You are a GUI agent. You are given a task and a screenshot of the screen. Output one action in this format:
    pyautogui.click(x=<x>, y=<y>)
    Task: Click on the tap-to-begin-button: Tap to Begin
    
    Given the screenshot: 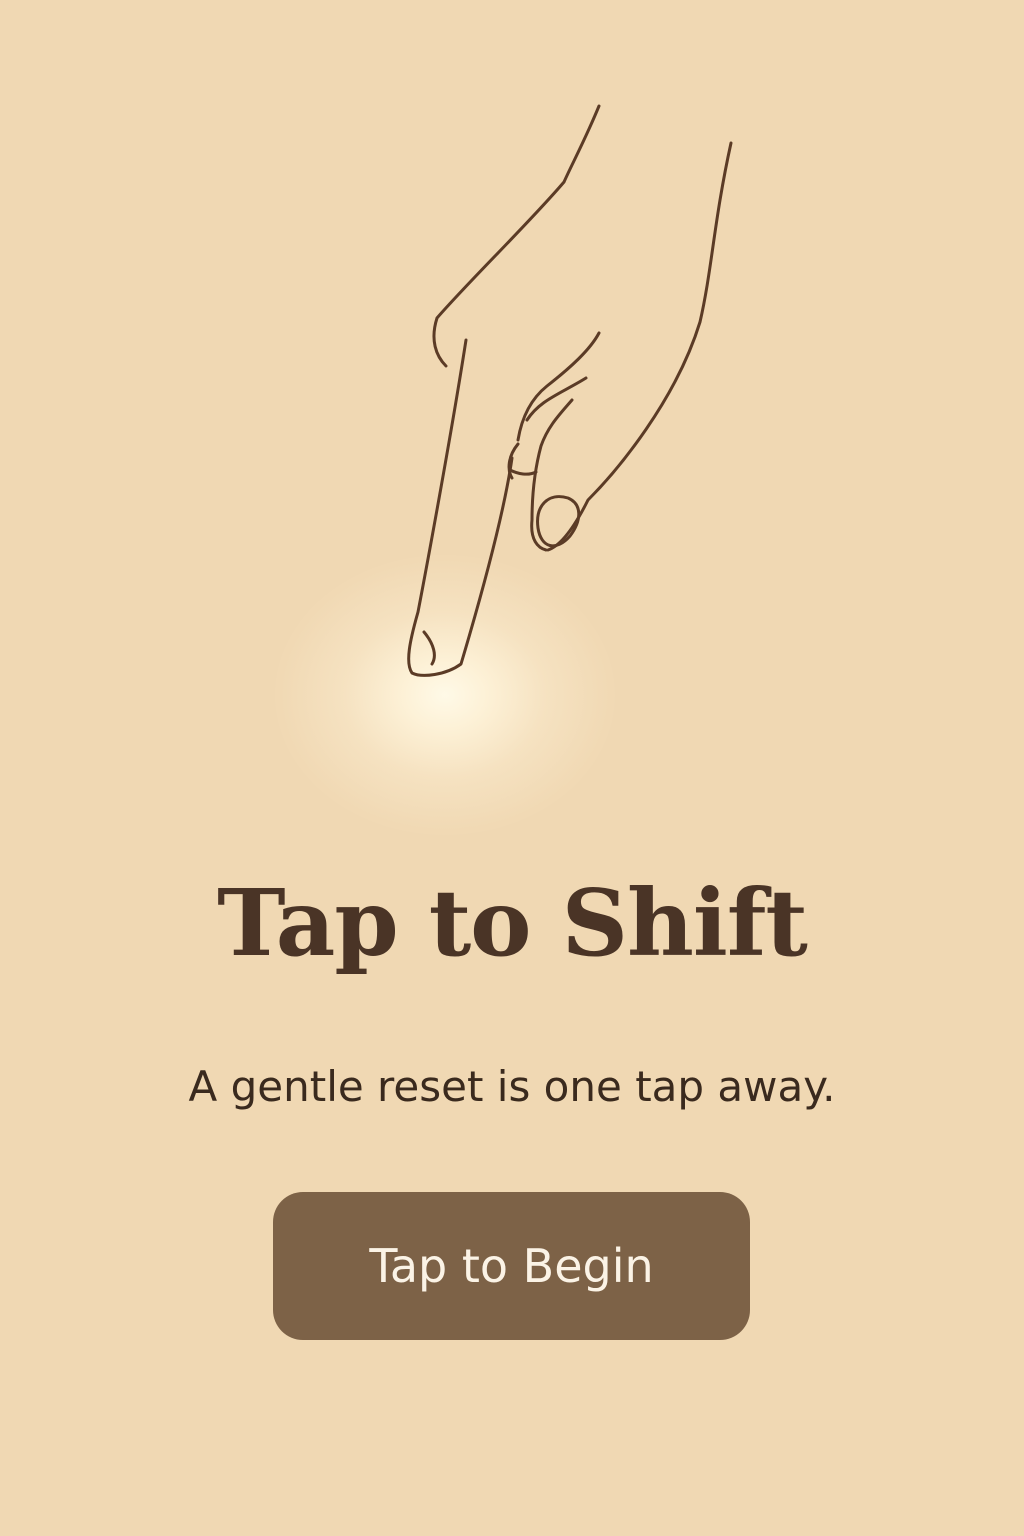 What is the action you would take?
    pyautogui.click(x=511, y=1266)
    